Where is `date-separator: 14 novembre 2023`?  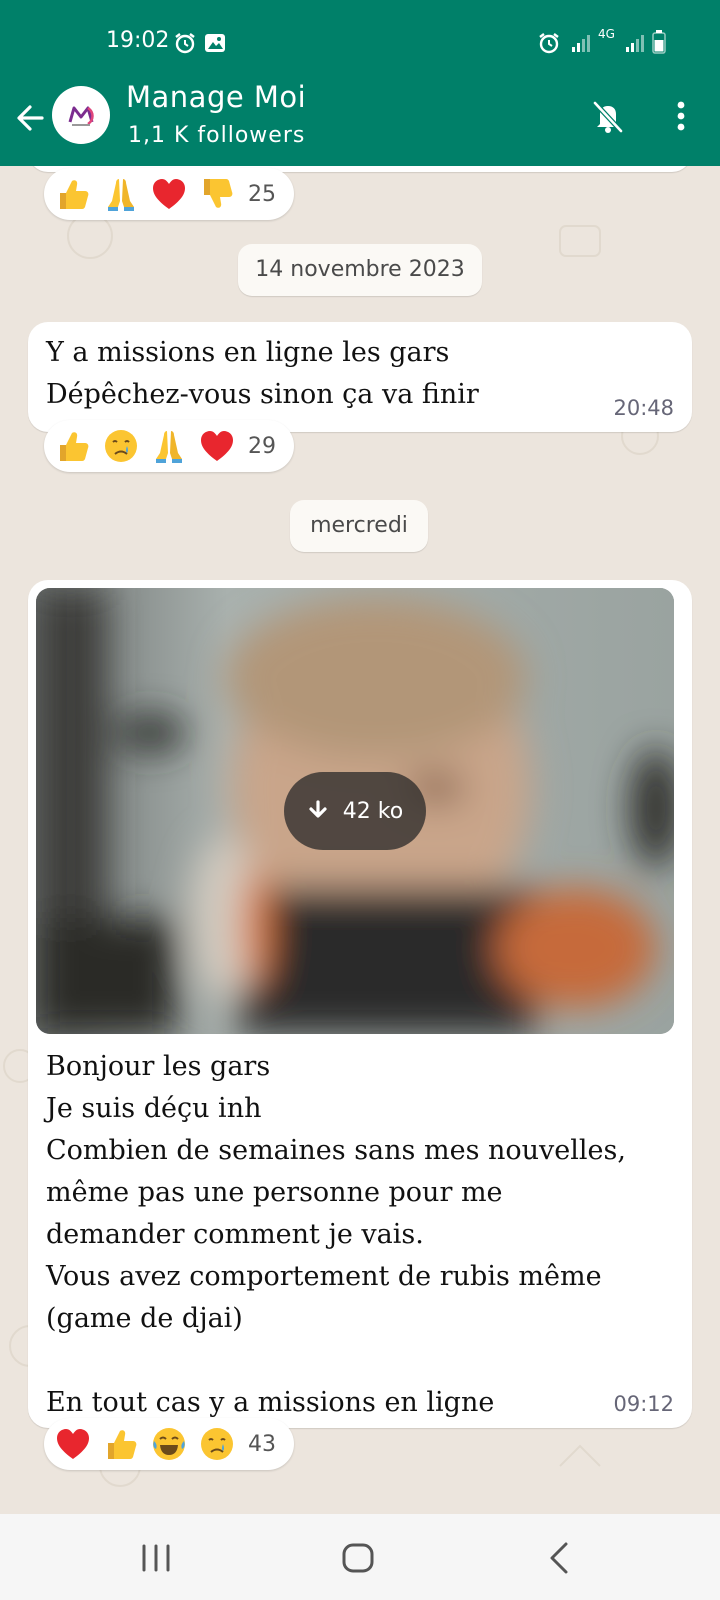
date-separator: 14 novembre 2023 is located at coordinates (360, 270).